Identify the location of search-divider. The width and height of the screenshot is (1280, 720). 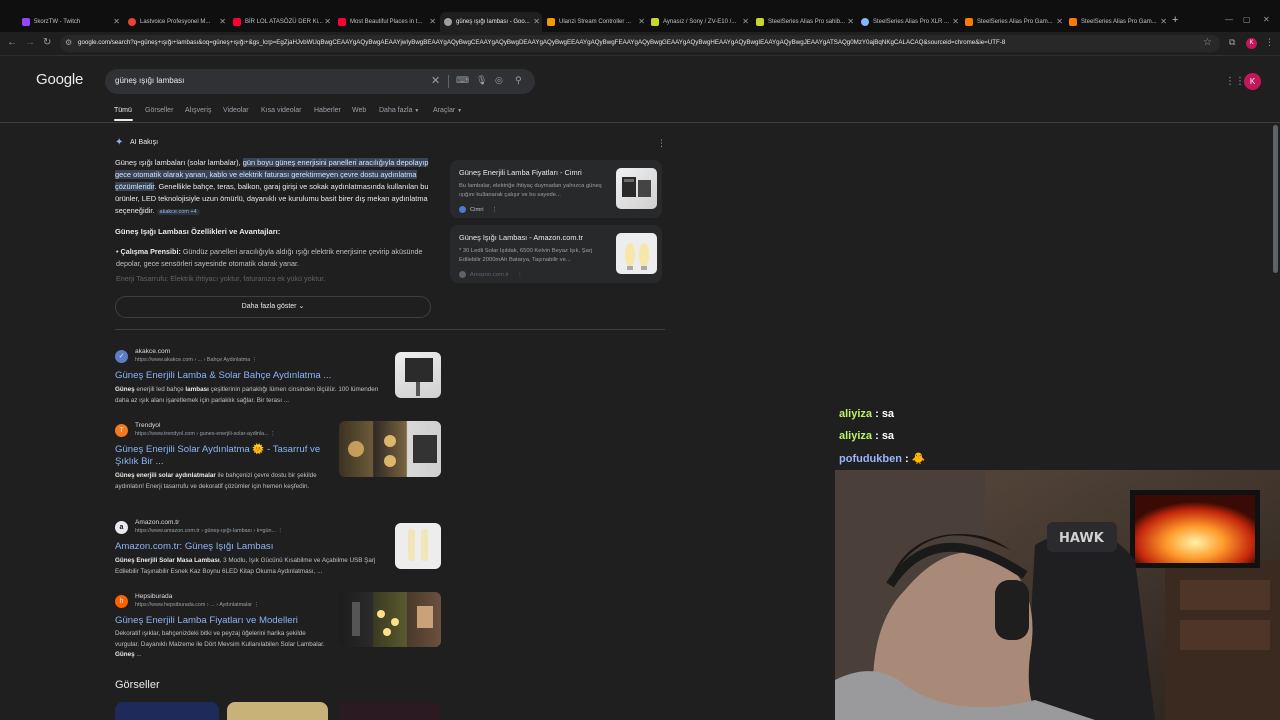
(448, 81).